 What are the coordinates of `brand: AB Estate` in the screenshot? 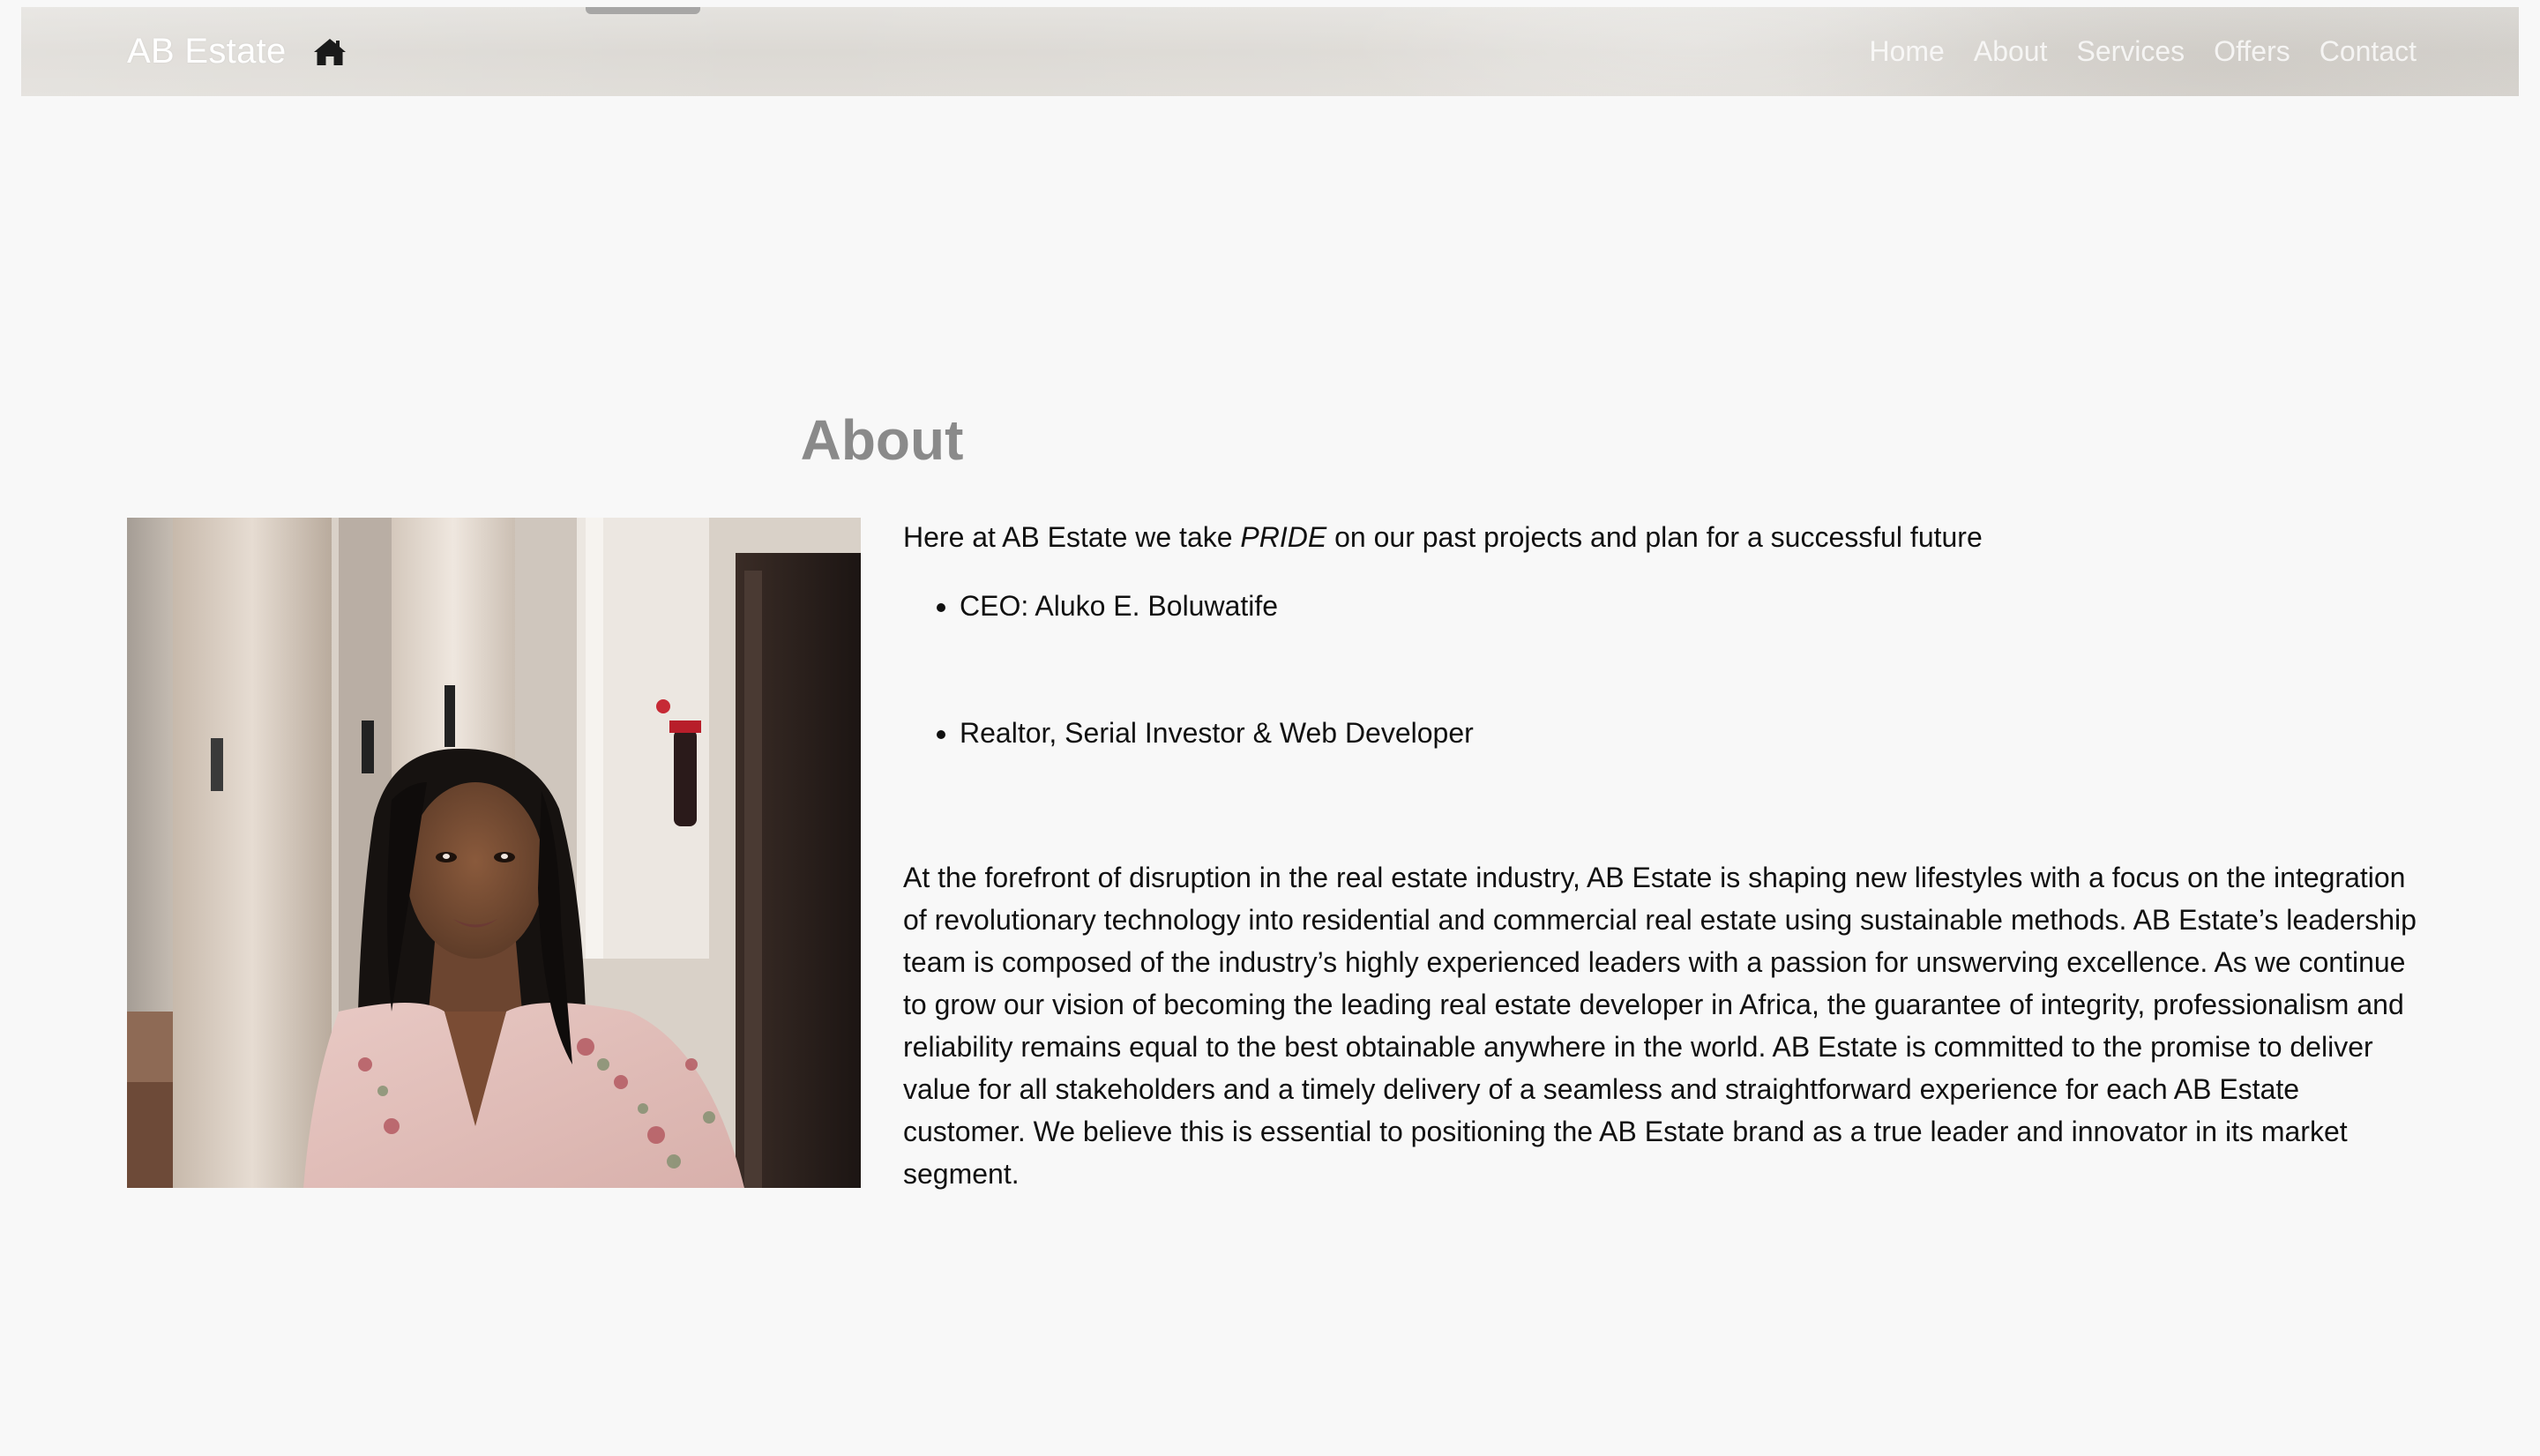 It's located at (237, 51).